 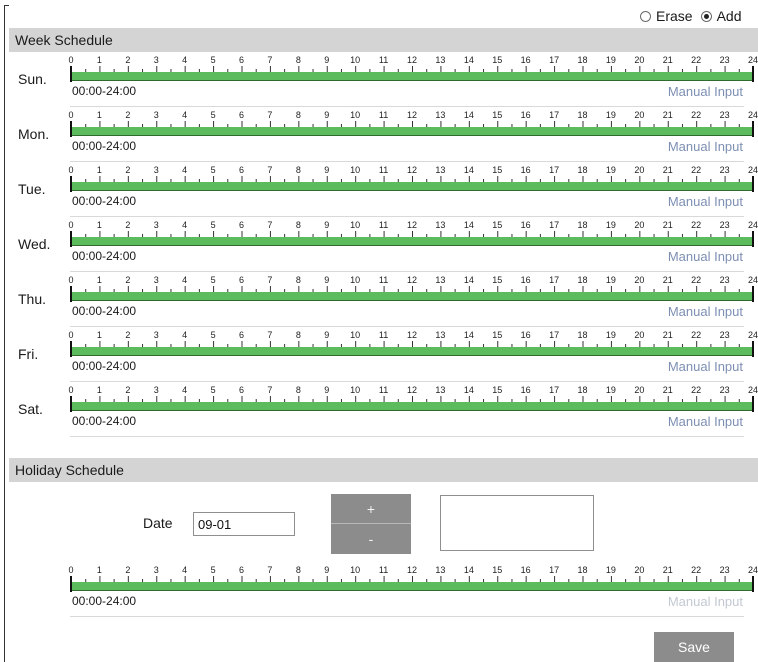 What do you see at coordinates (694, 647) in the screenshot?
I see `save-button: Save` at bounding box center [694, 647].